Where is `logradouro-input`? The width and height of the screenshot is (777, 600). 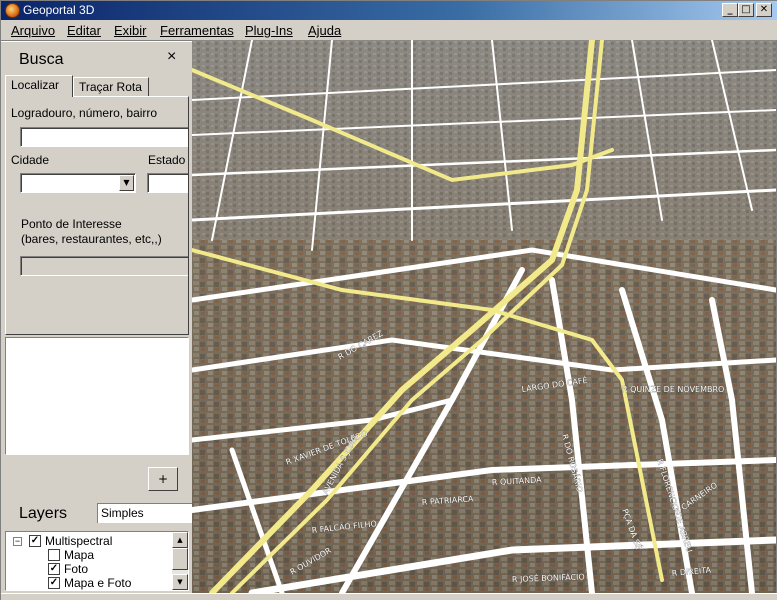
logradouro-input is located at coordinates (104, 137).